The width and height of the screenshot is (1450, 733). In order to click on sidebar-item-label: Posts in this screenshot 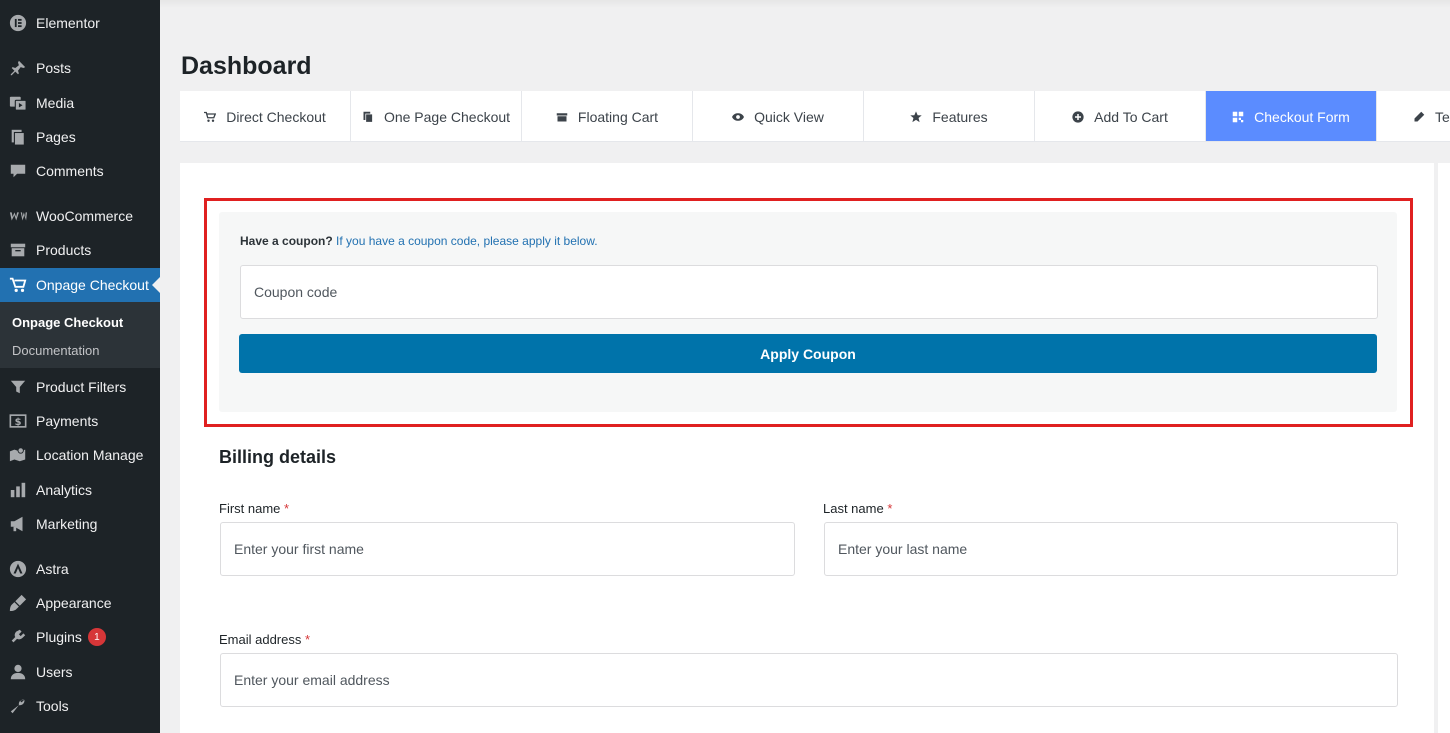, I will do `click(54, 68)`.